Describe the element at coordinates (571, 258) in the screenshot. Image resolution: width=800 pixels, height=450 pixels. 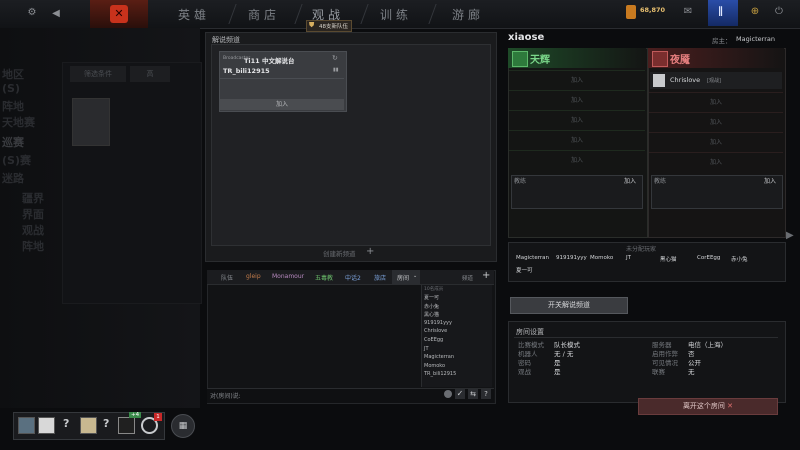
I see `unassigned-player: 919191yyy` at that location.